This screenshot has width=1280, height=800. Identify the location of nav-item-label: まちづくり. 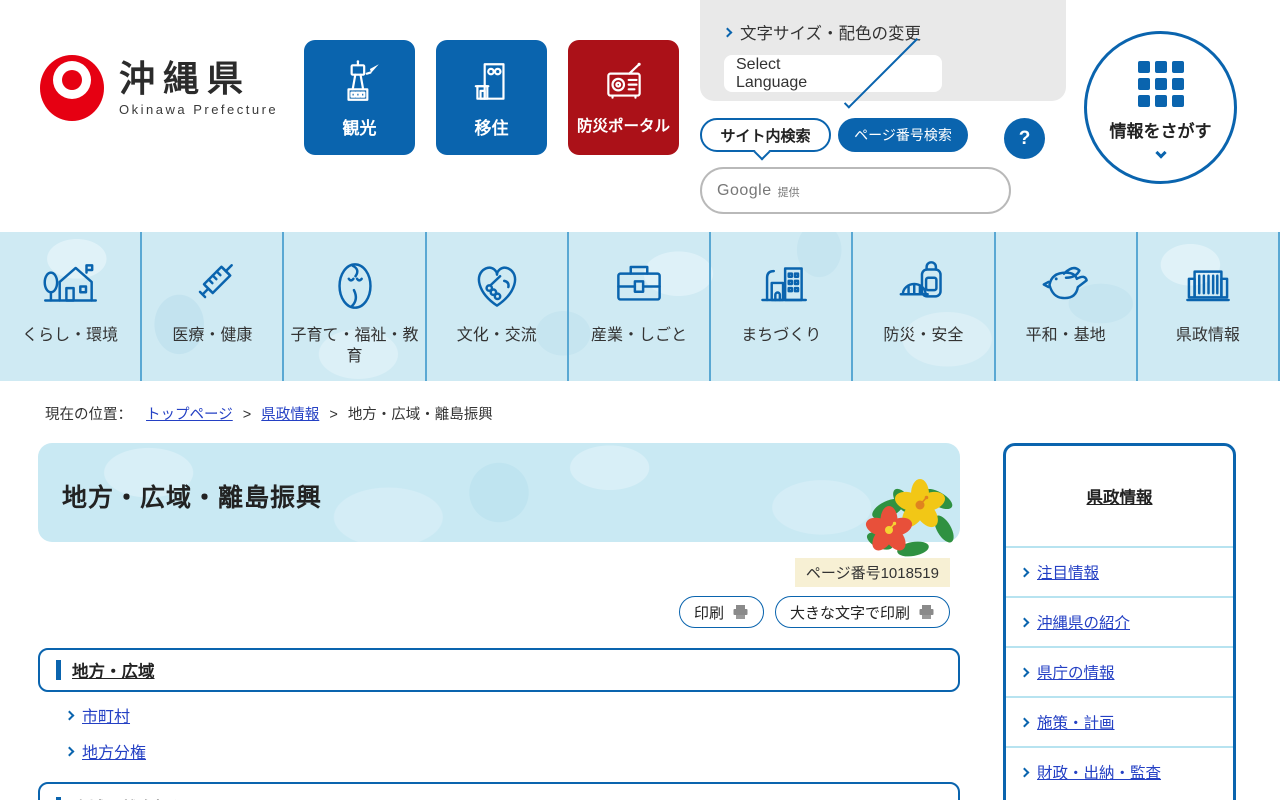
(781, 335).